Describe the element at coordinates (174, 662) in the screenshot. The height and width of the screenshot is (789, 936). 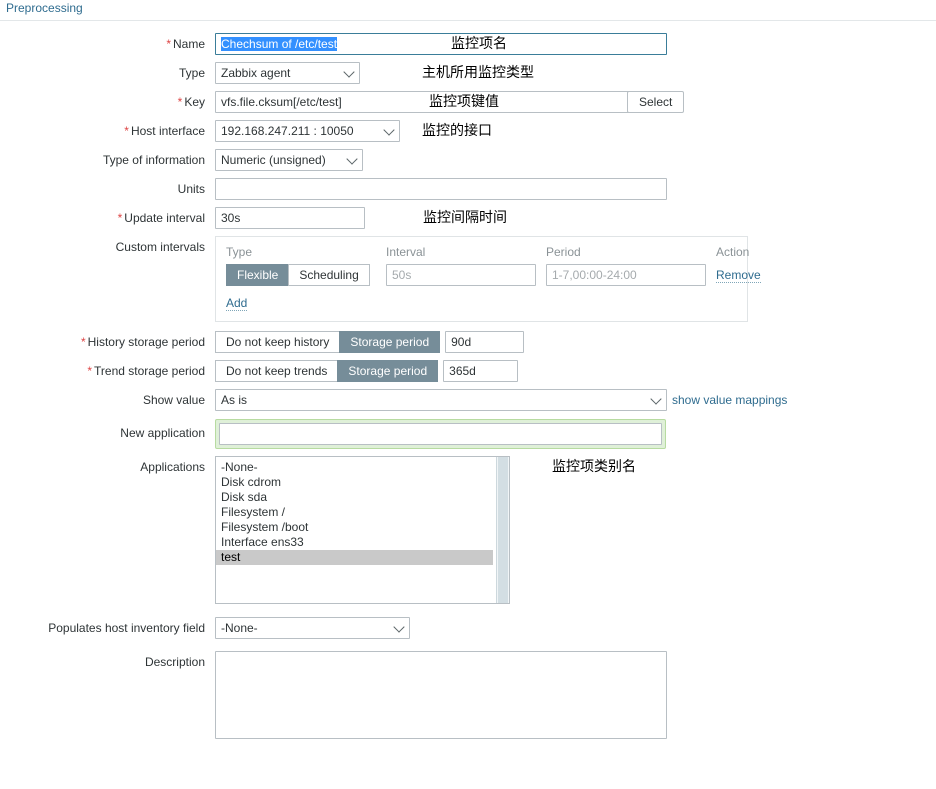
I see `description-label: Description` at that location.